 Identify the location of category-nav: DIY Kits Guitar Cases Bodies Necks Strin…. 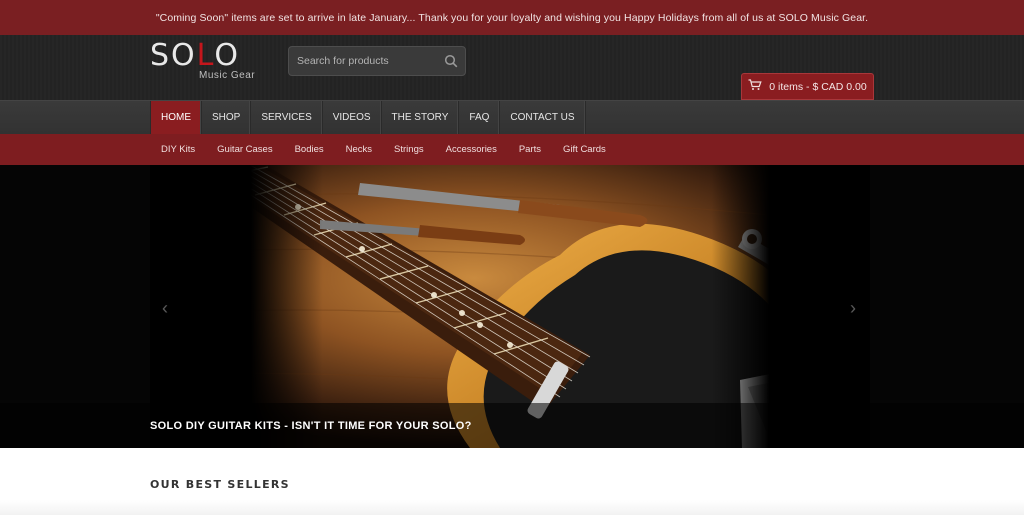
(512, 149).